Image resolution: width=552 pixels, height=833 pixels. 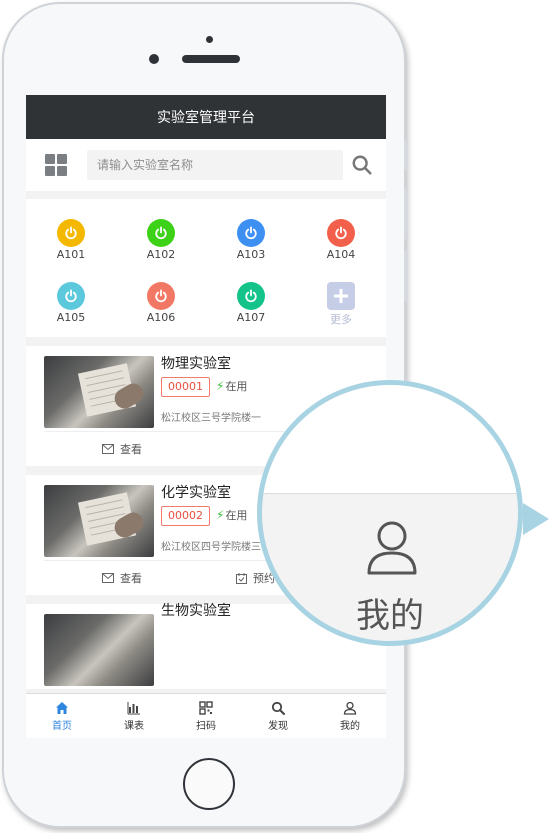 What do you see at coordinates (350, 716) in the screenshot?
I see `tab-mine: 我的` at bounding box center [350, 716].